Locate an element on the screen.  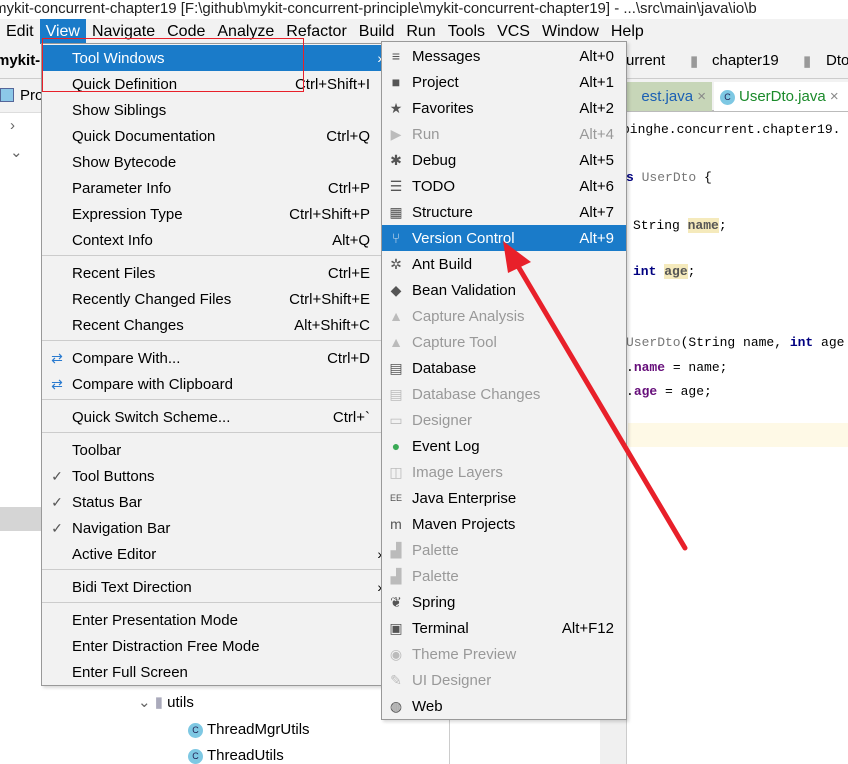
menu-item-expression-type: Expression Type Ctrl+Shift+P is located at coordinates (212, 214).